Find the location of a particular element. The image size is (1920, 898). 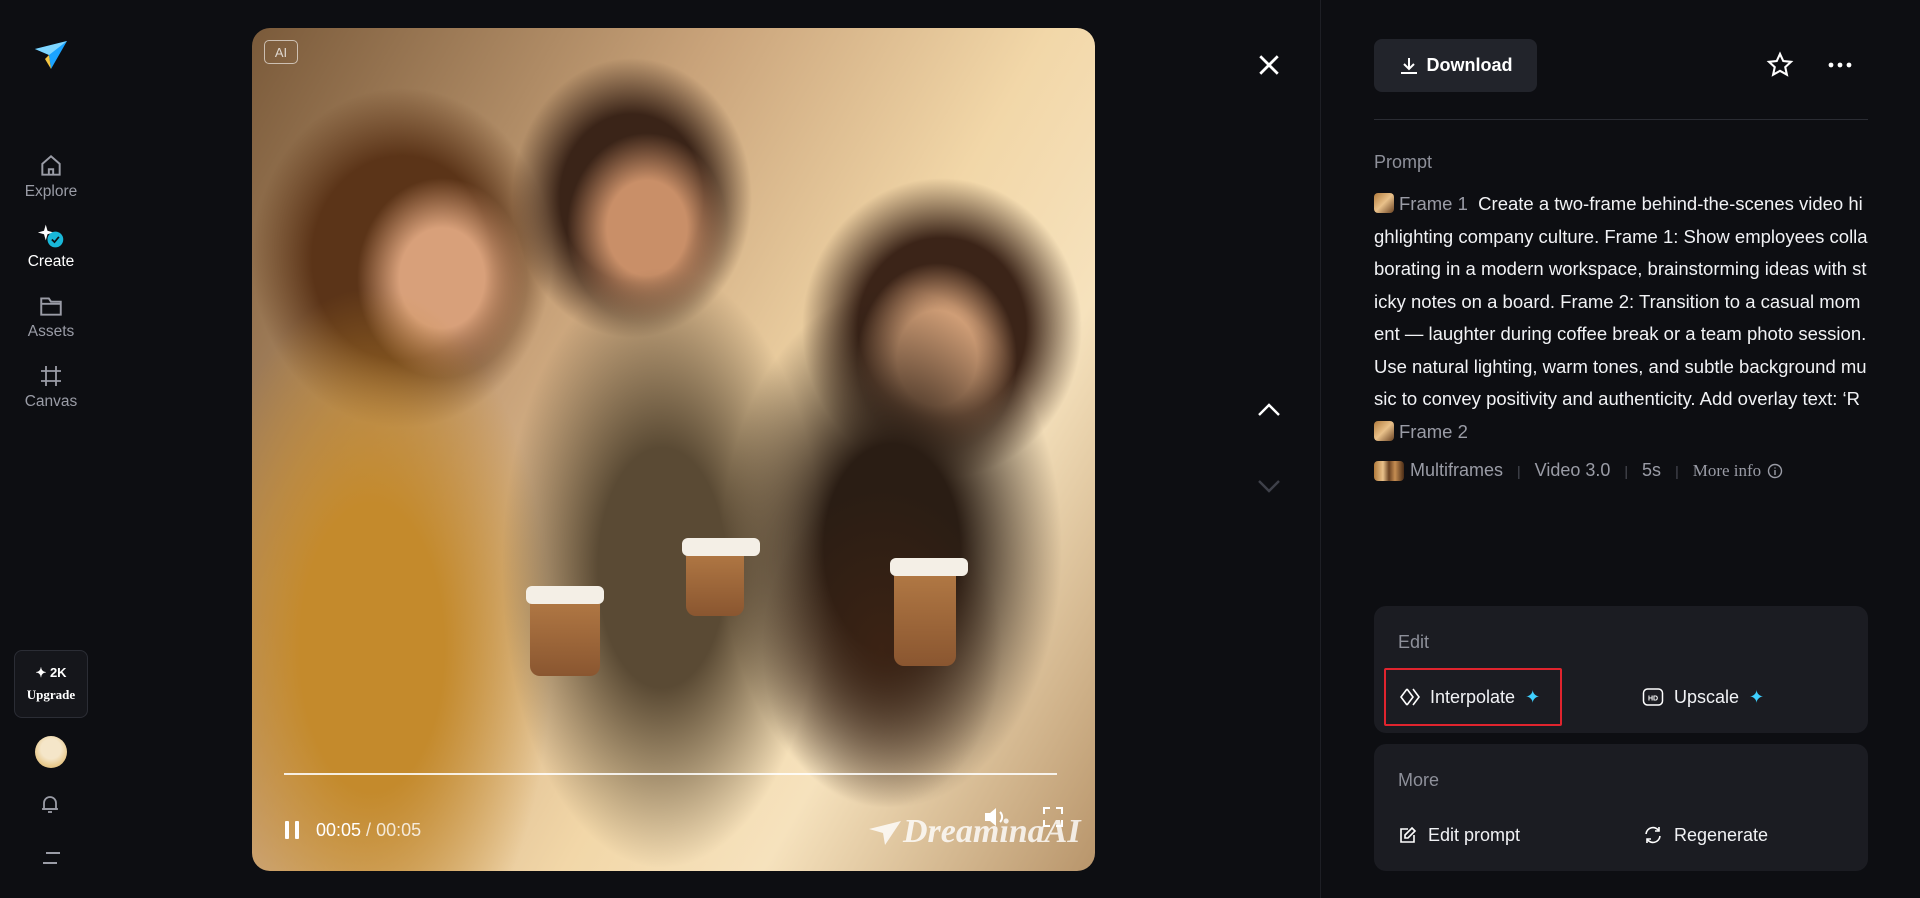

sidebar-item-label: Assets is located at coordinates (51, 331).